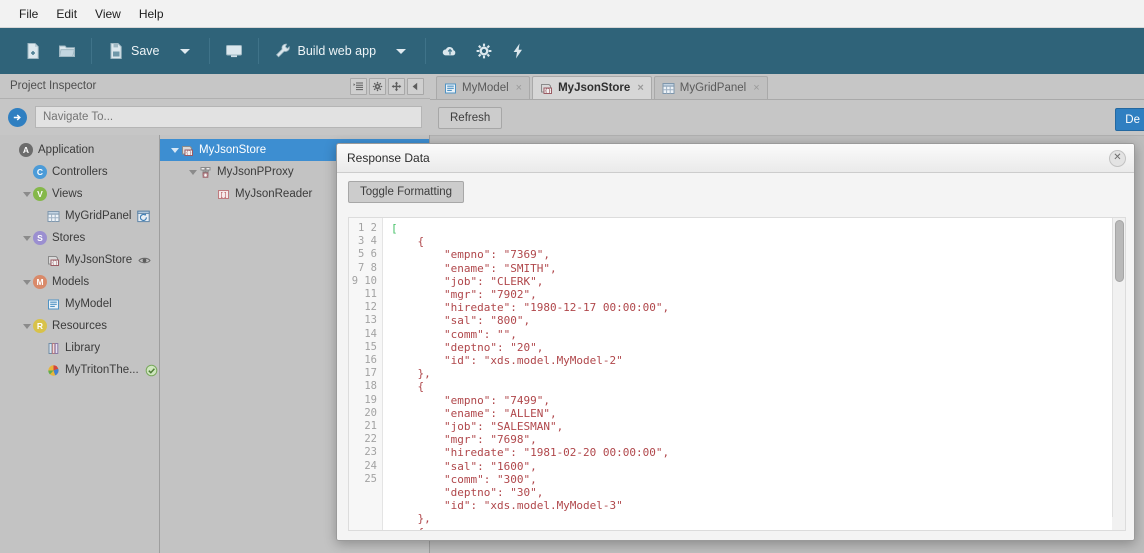 This screenshot has height=553, width=1144. Describe the element at coordinates (116, 51) in the screenshot. I see `save-file-icon` at that location.